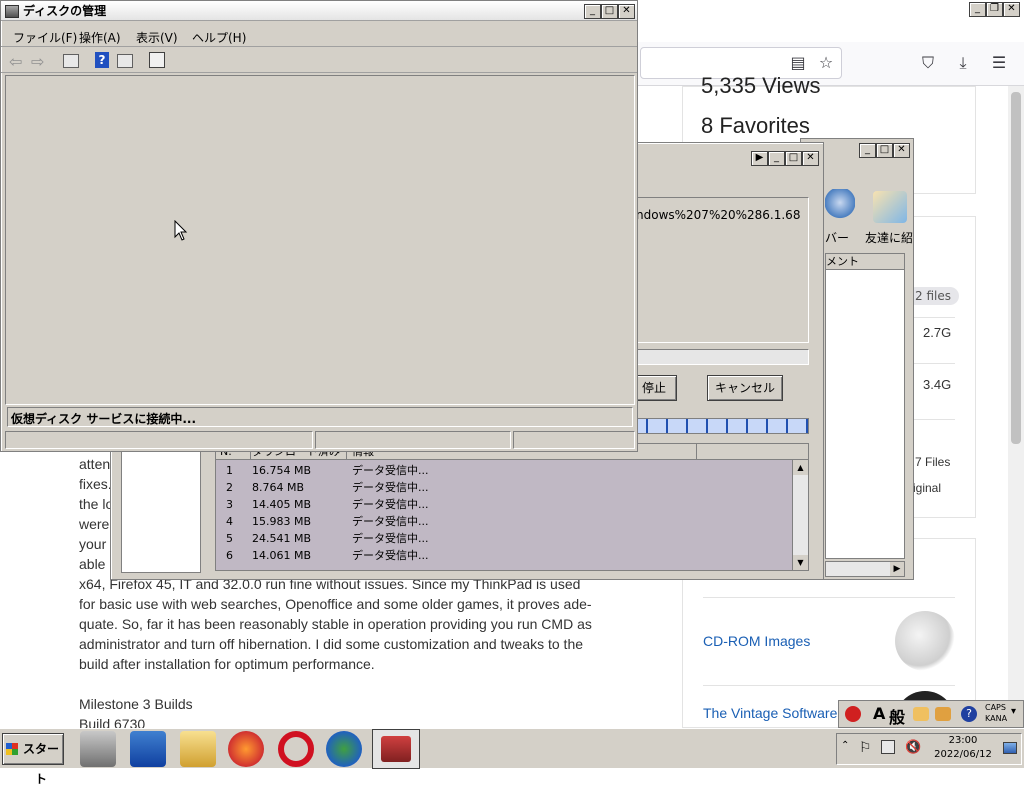 This screenshot has height=794, width=1024. Describe the element at coordinates (229, 470) in the screenshot. I see `row-number: 1` at that location.